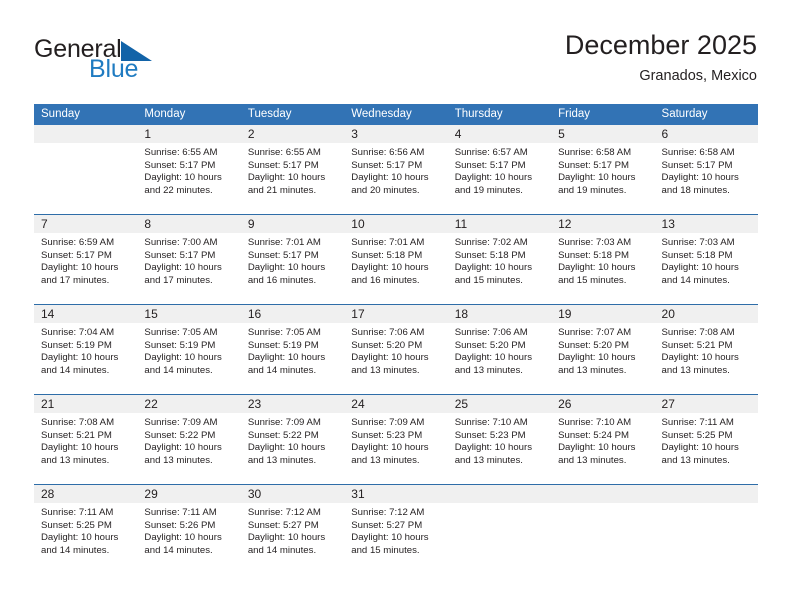 The image size is (792, 612). Describe the element at coordinates (697, 255) in the screenshot. I see `sunset-text: Sunset: 5:18 PM` at that location.